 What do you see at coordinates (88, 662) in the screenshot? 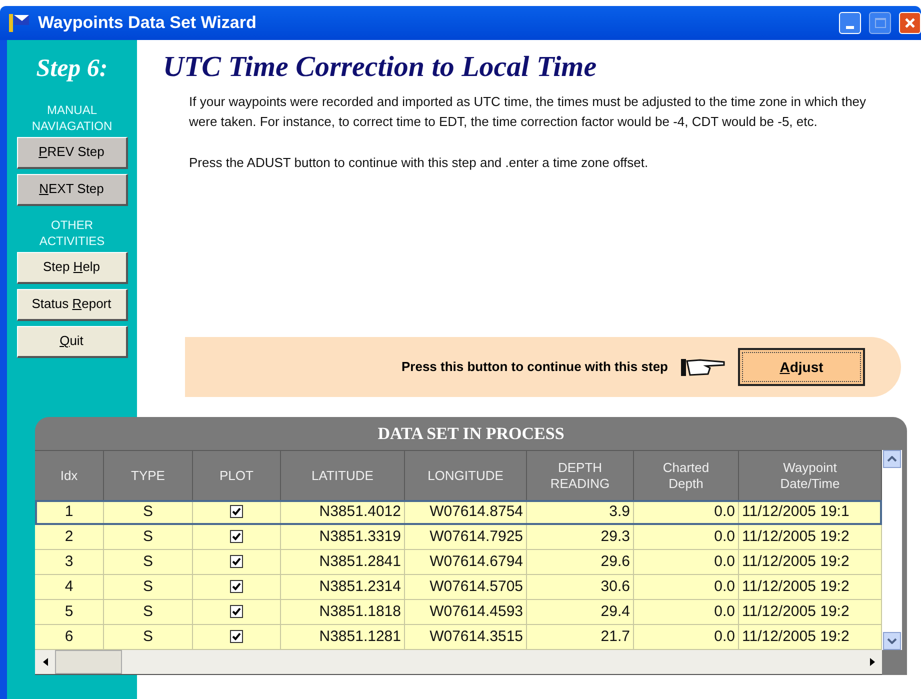
I see `scroll-thumb` at bounding box center [88, 662].